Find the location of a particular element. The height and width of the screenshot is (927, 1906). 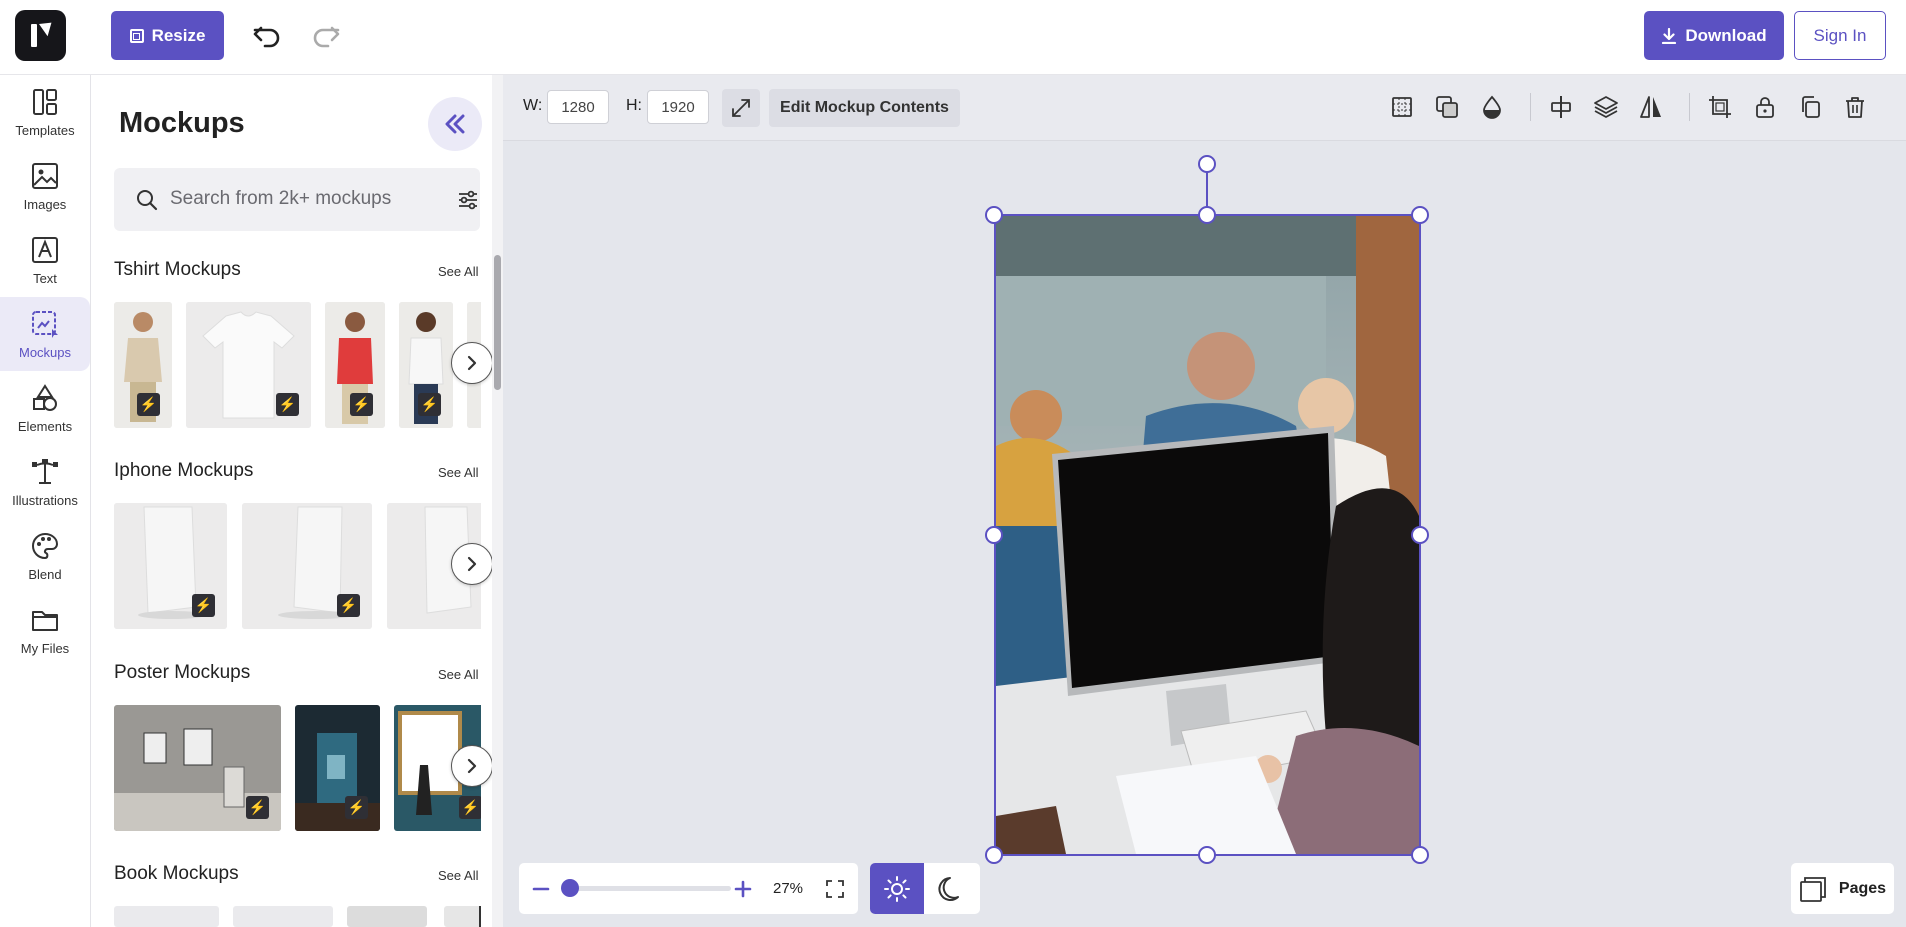

minus-icon is located at coordinates (541, 889).